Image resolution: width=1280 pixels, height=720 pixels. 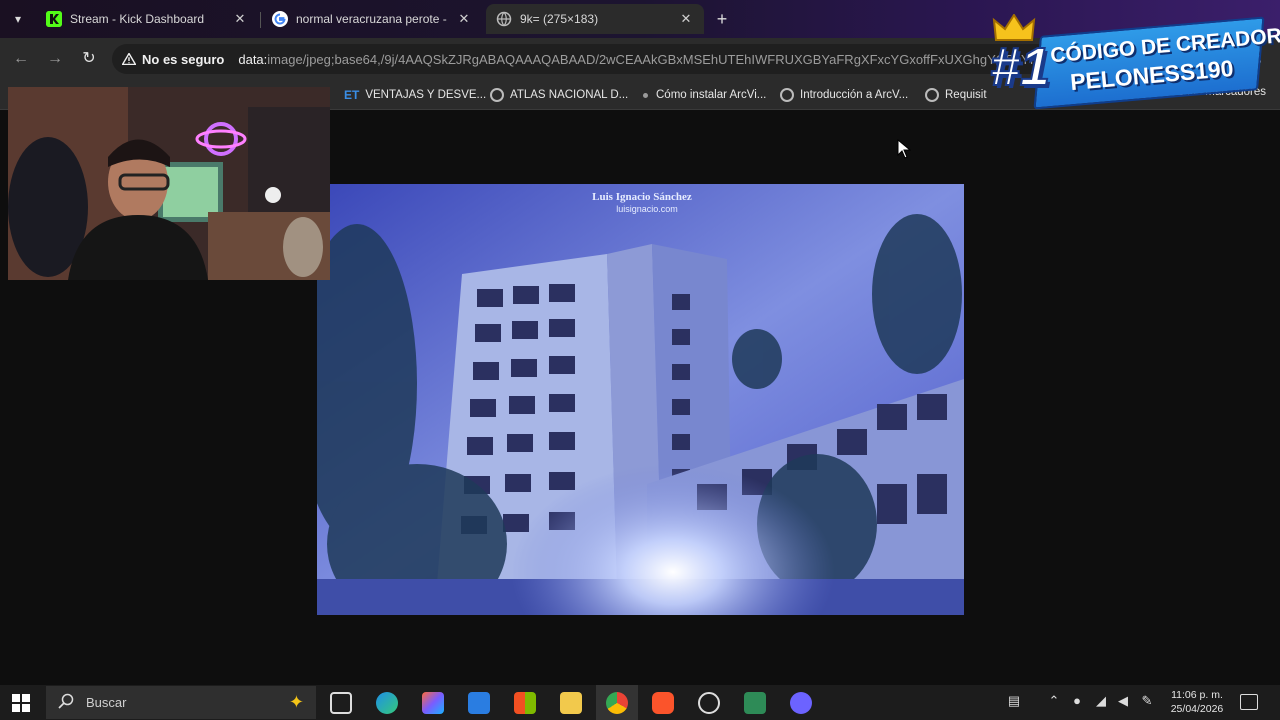 What do you see at coordinates (479, 703) in the screenshot?
I see `outlook-icon` at bounding box center [479, 703].